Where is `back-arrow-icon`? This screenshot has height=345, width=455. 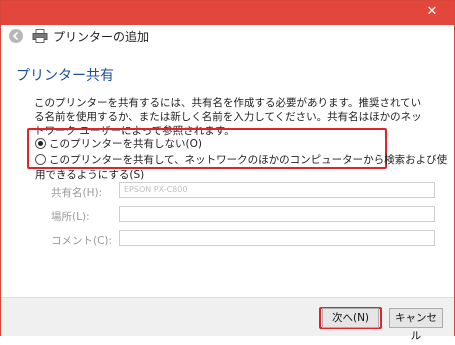
back-arrow-icon is located at coordinates (15, 36).